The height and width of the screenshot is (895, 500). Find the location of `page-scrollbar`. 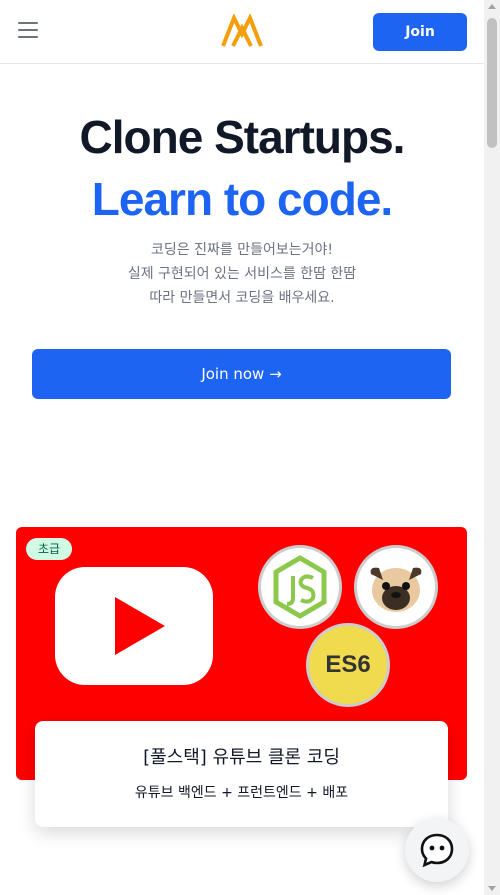

page-scrollbar is located at coordinates (492, 447).